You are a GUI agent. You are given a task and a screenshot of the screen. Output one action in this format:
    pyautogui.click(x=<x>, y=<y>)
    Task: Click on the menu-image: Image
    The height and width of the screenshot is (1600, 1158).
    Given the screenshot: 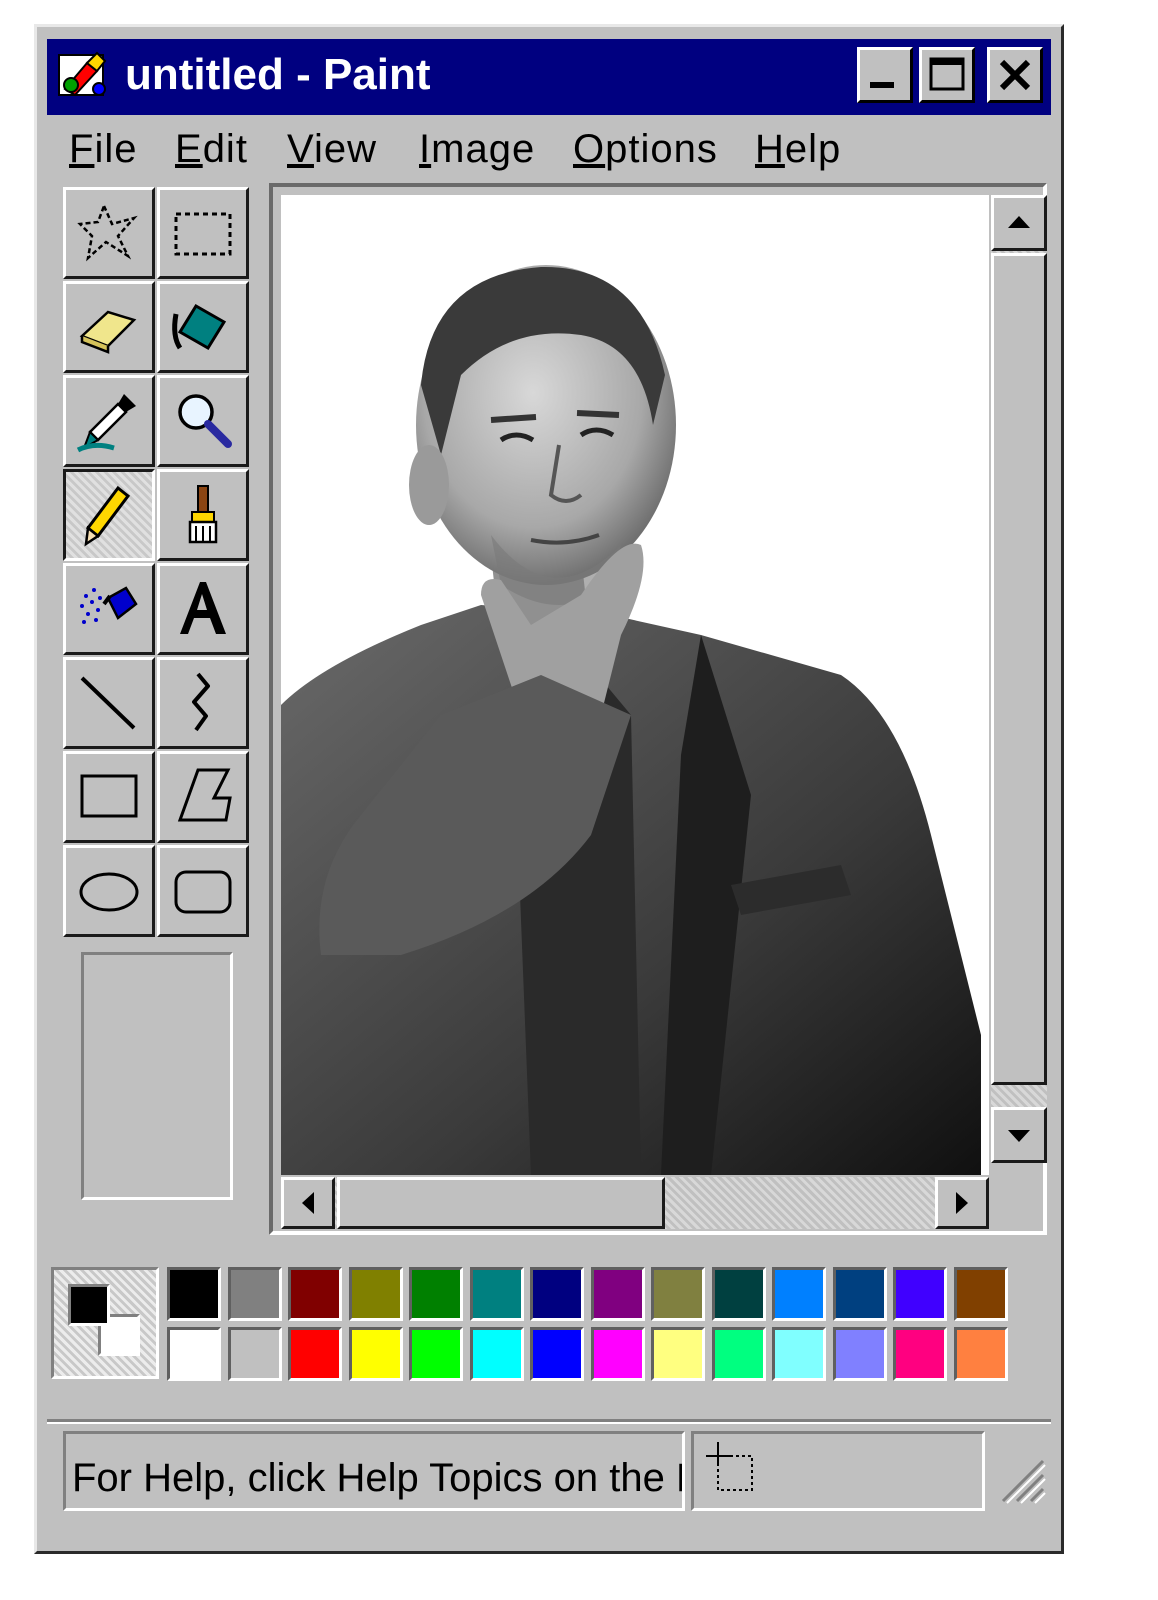 What is the action you would take?
    pyautogui.click(x=477, y=149)
    